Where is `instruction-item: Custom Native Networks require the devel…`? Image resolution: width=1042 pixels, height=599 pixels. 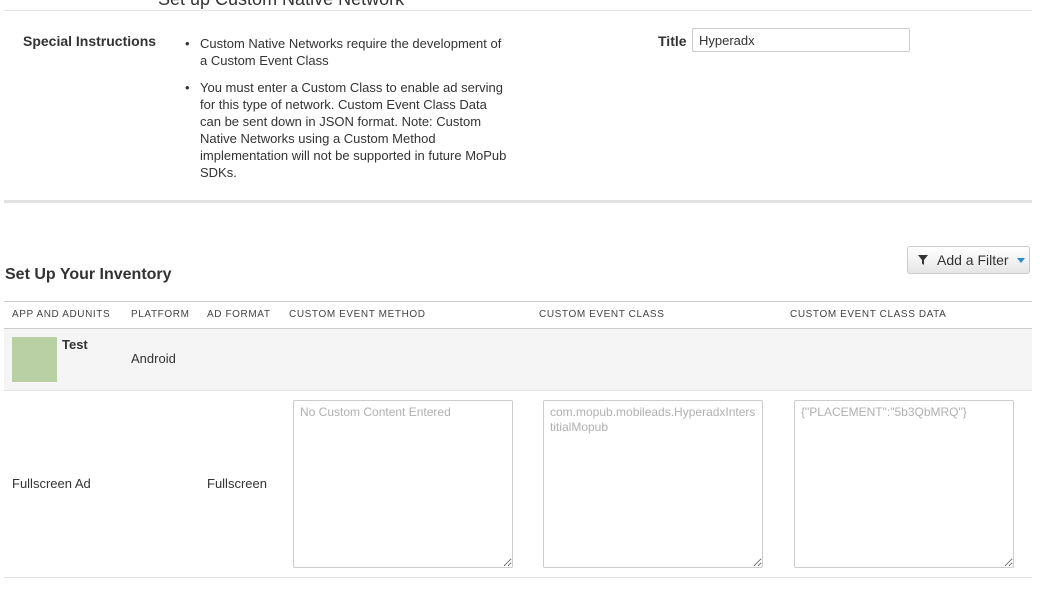
instruction-item: Custom Native Networks require the devel… is located at coordinates (347, 52).